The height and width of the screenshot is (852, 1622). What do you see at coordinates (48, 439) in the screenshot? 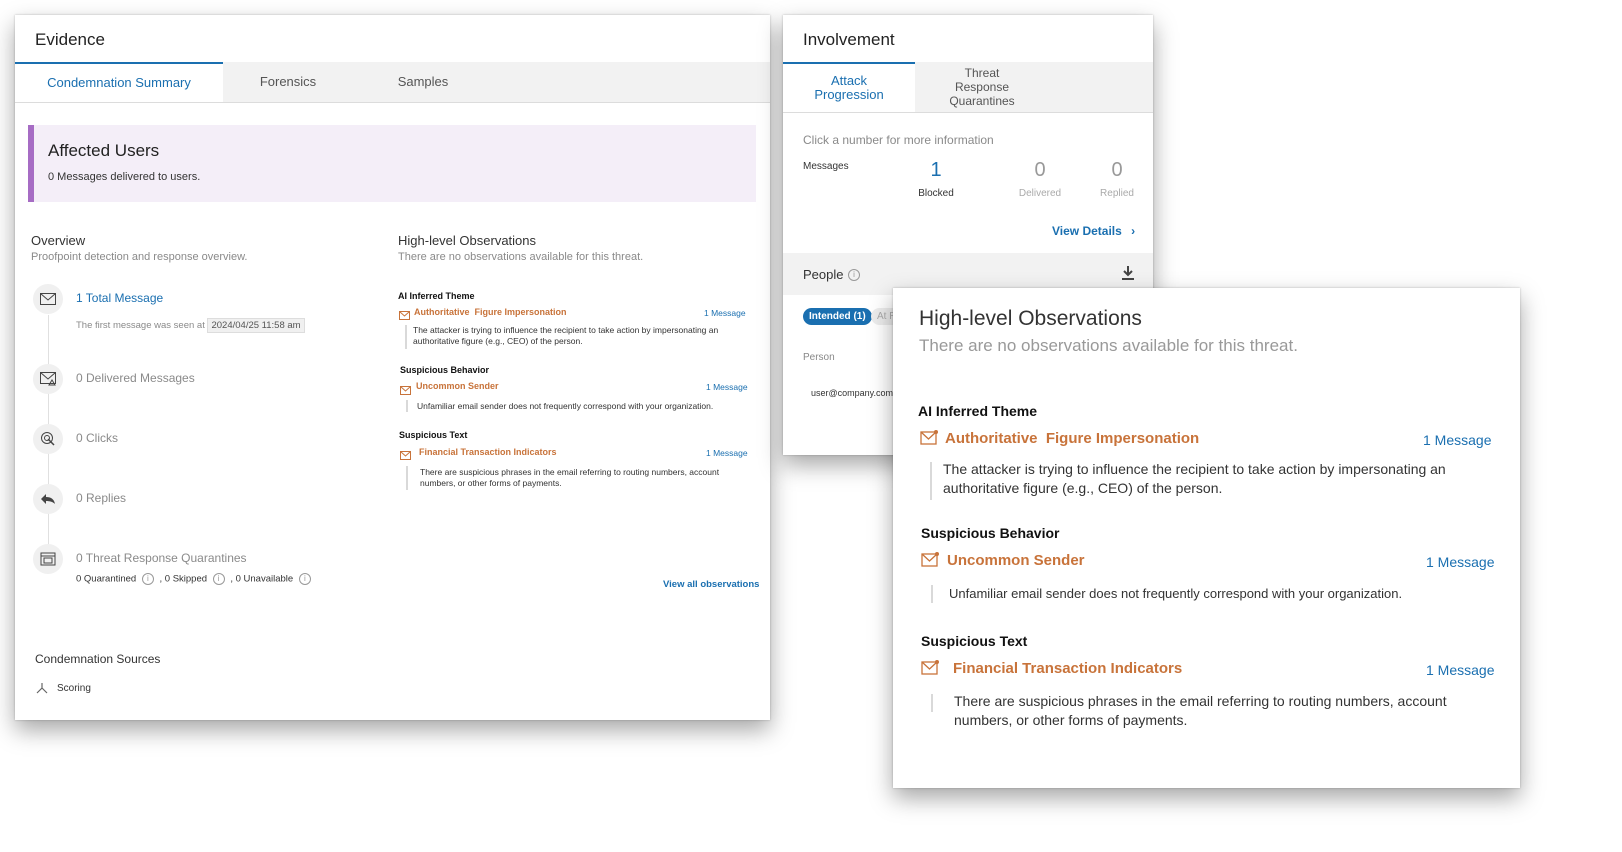
I see `click-icon` at bounding box center [48, 439].